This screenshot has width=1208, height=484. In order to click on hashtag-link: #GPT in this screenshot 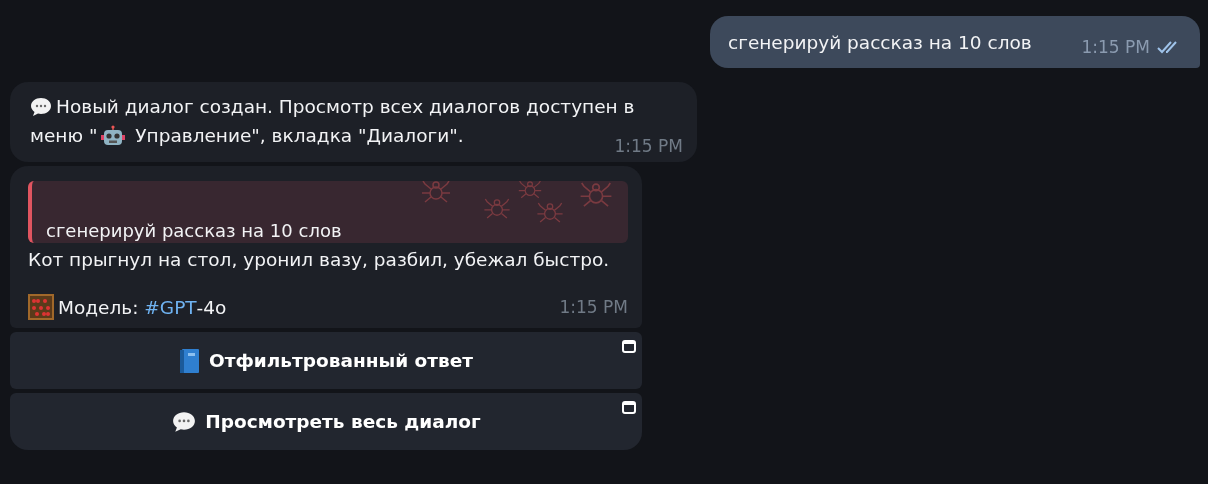, I will do `click(170, 307)`.